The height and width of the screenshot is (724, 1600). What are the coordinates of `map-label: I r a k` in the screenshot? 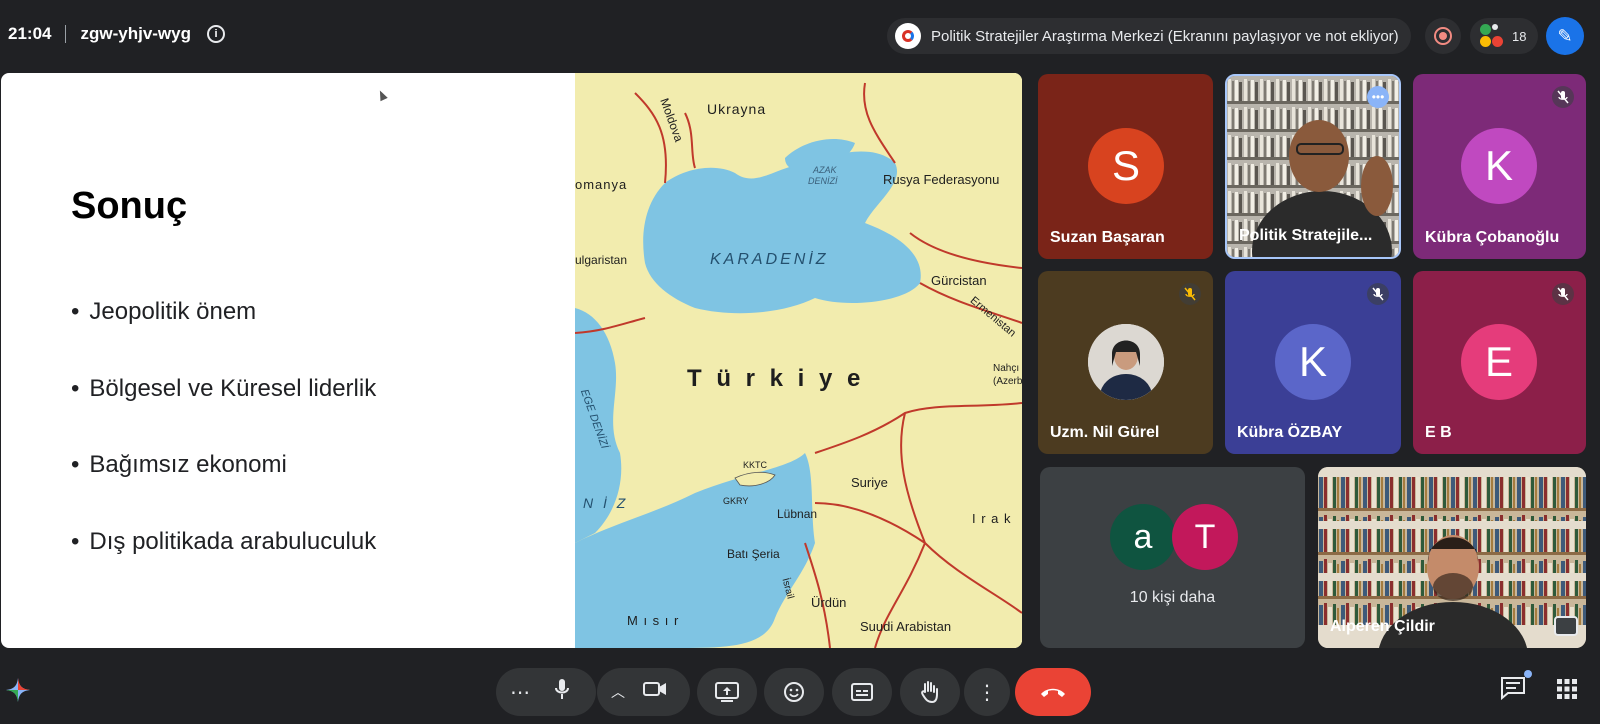 It's located at (992, 518).